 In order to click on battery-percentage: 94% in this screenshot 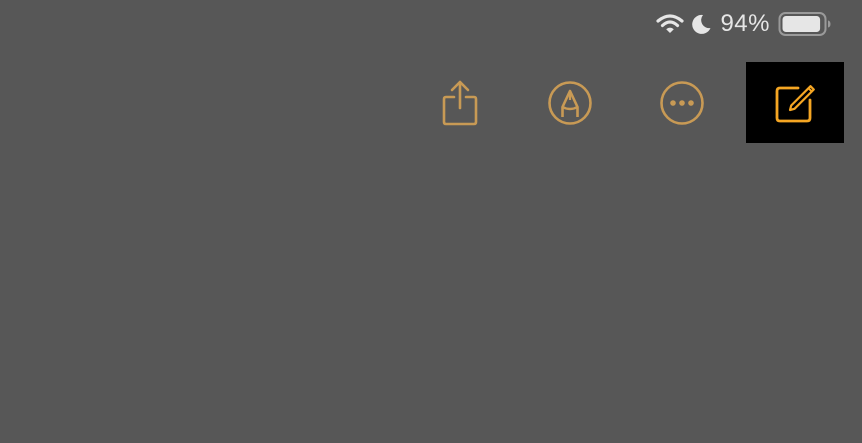, I will do `click(745, 23)`.